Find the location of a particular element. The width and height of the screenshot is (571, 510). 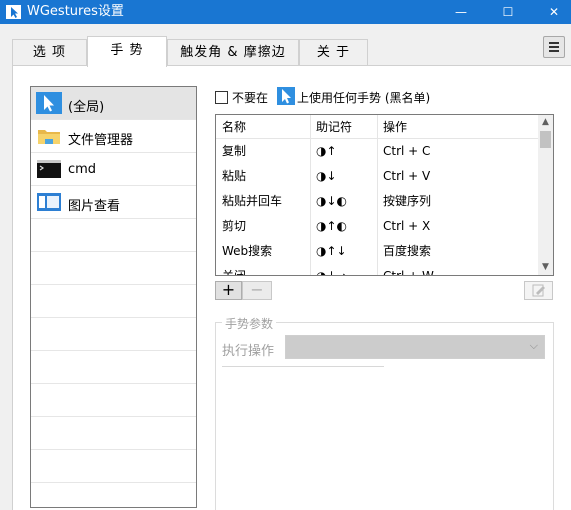

scroll-thumb is located at coordinates (545, 139).